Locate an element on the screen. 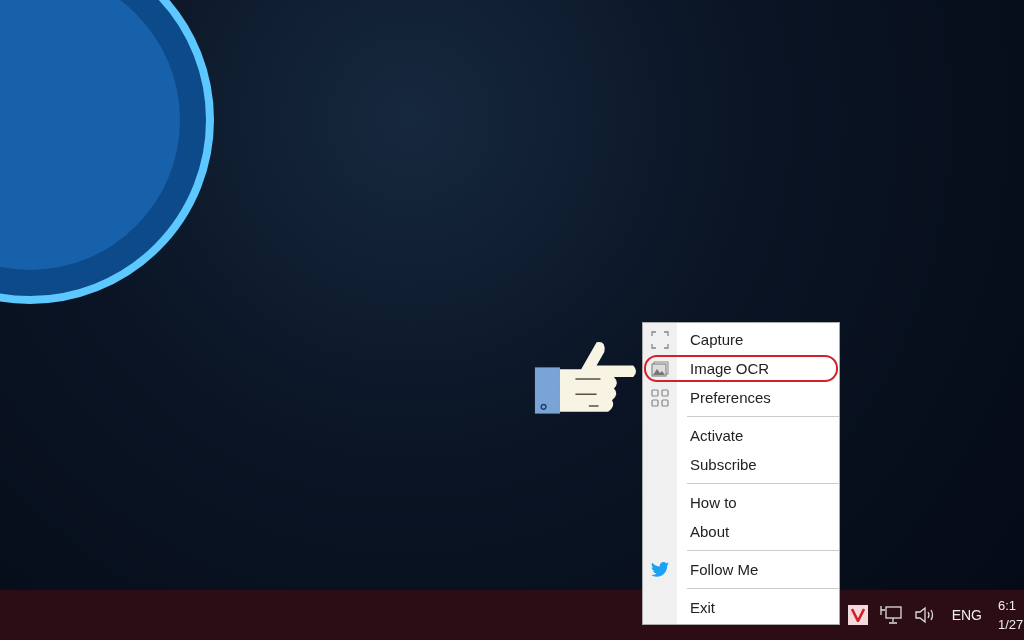  menu-item: About is located at coordinates (741, 531).